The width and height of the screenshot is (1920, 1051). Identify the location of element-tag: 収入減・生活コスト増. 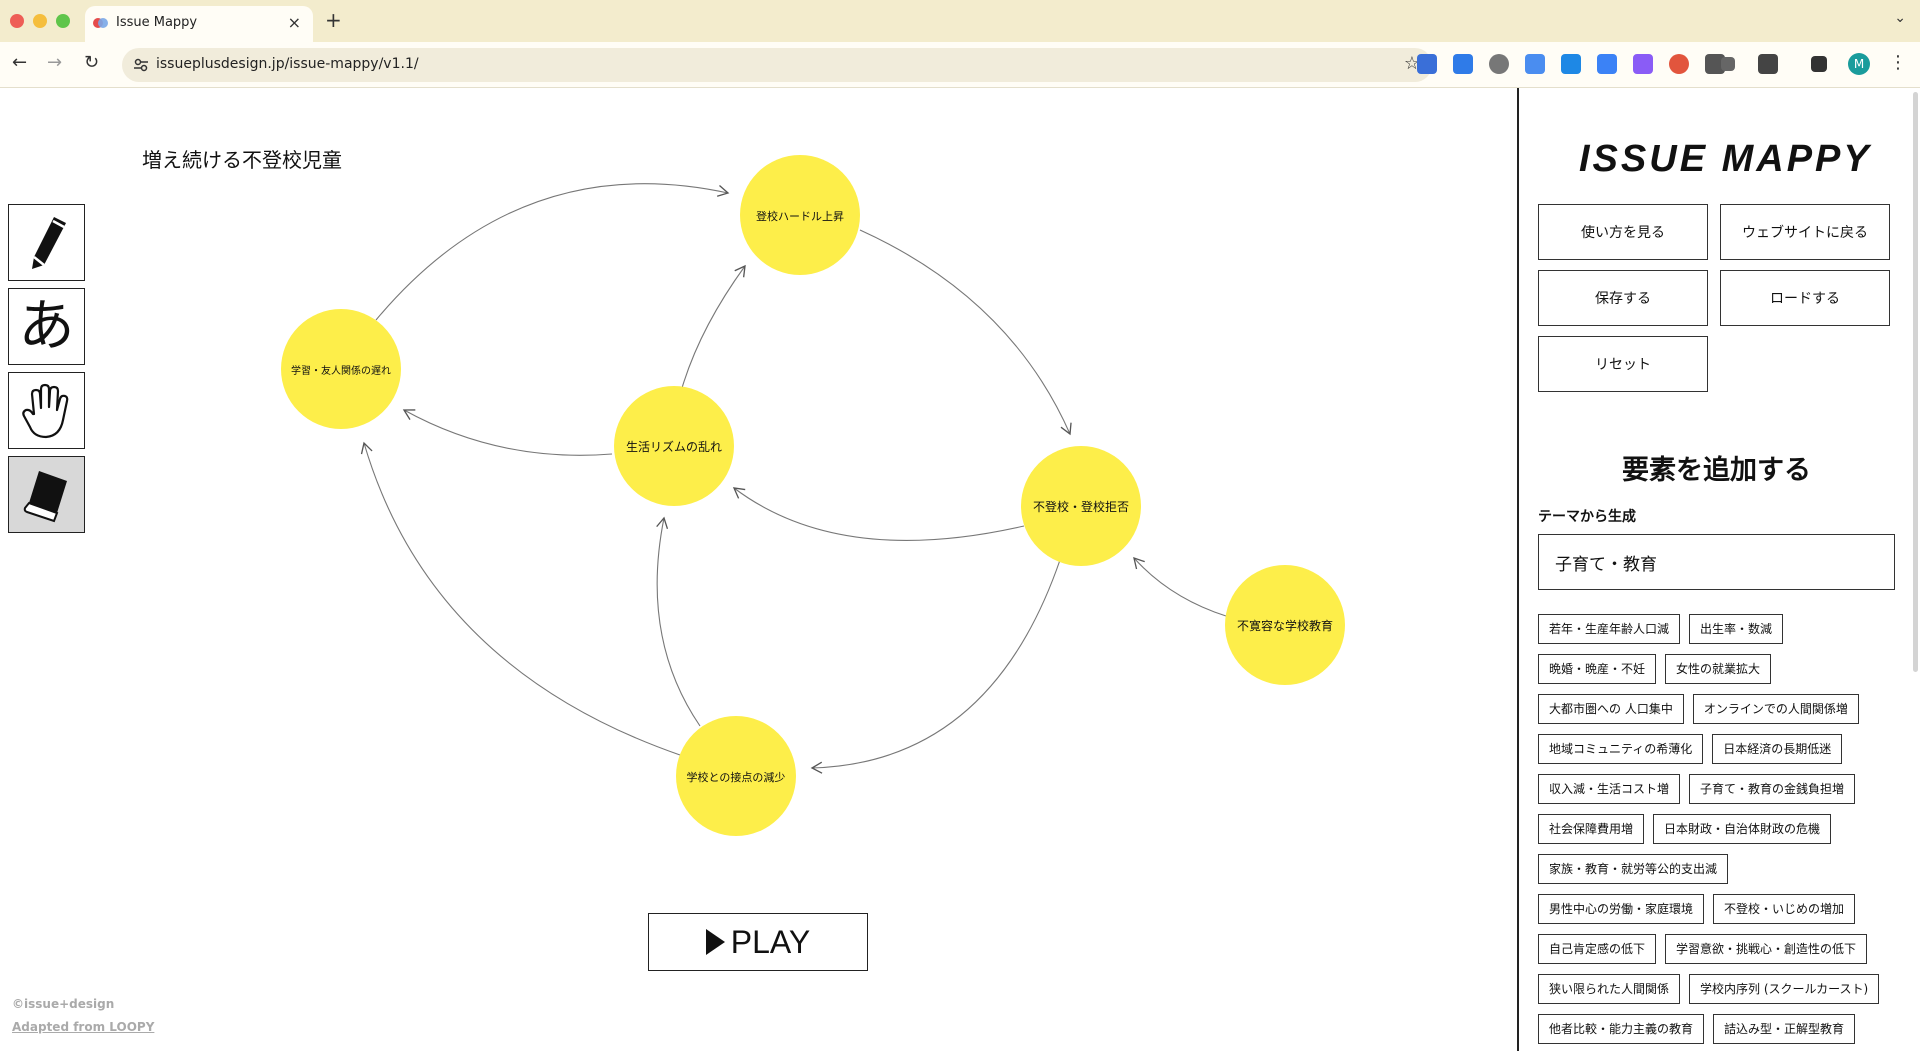
(1609, 789).